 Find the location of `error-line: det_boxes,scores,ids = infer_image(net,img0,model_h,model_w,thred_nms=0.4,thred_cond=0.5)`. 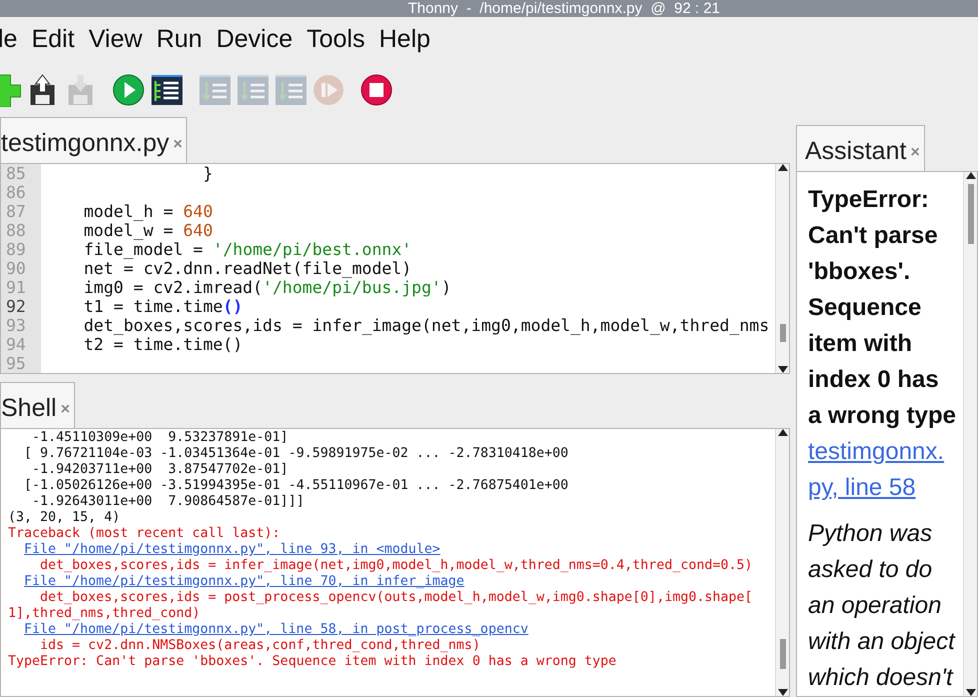

error-line: det_boxes,scores,ids = infer_image(net,img0,model_h,model_w,thred_nms=0.4,thred_cond=0.5) is located at coordinates (396, 566).